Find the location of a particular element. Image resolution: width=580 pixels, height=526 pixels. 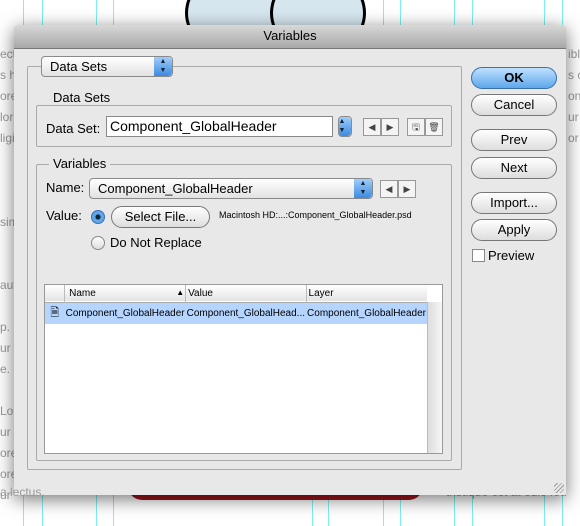

resize-grip-icon is located at coordinates (559, 488).